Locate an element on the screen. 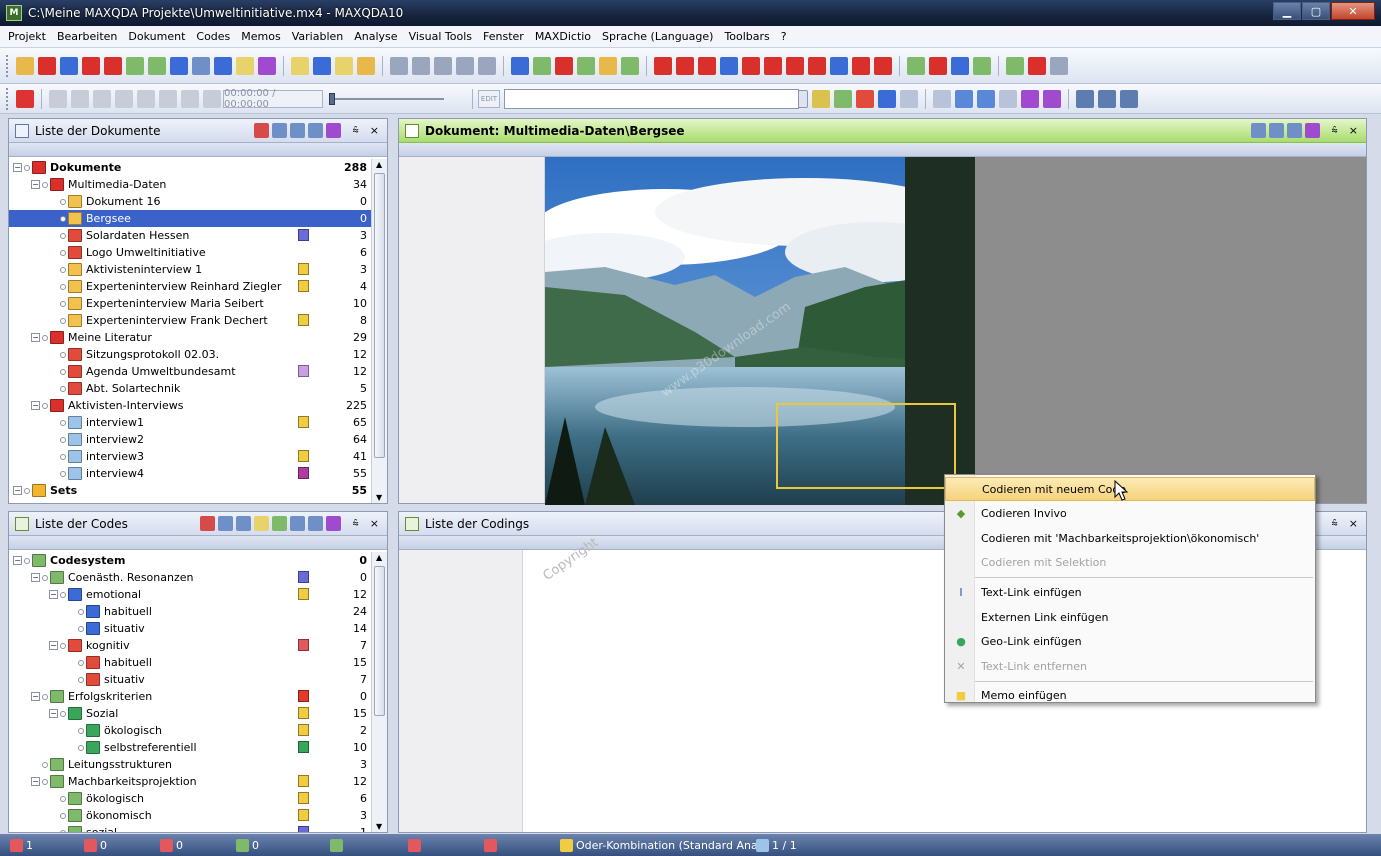  tree-row: ökonomisch 3 is located at coordinates (190, 815).